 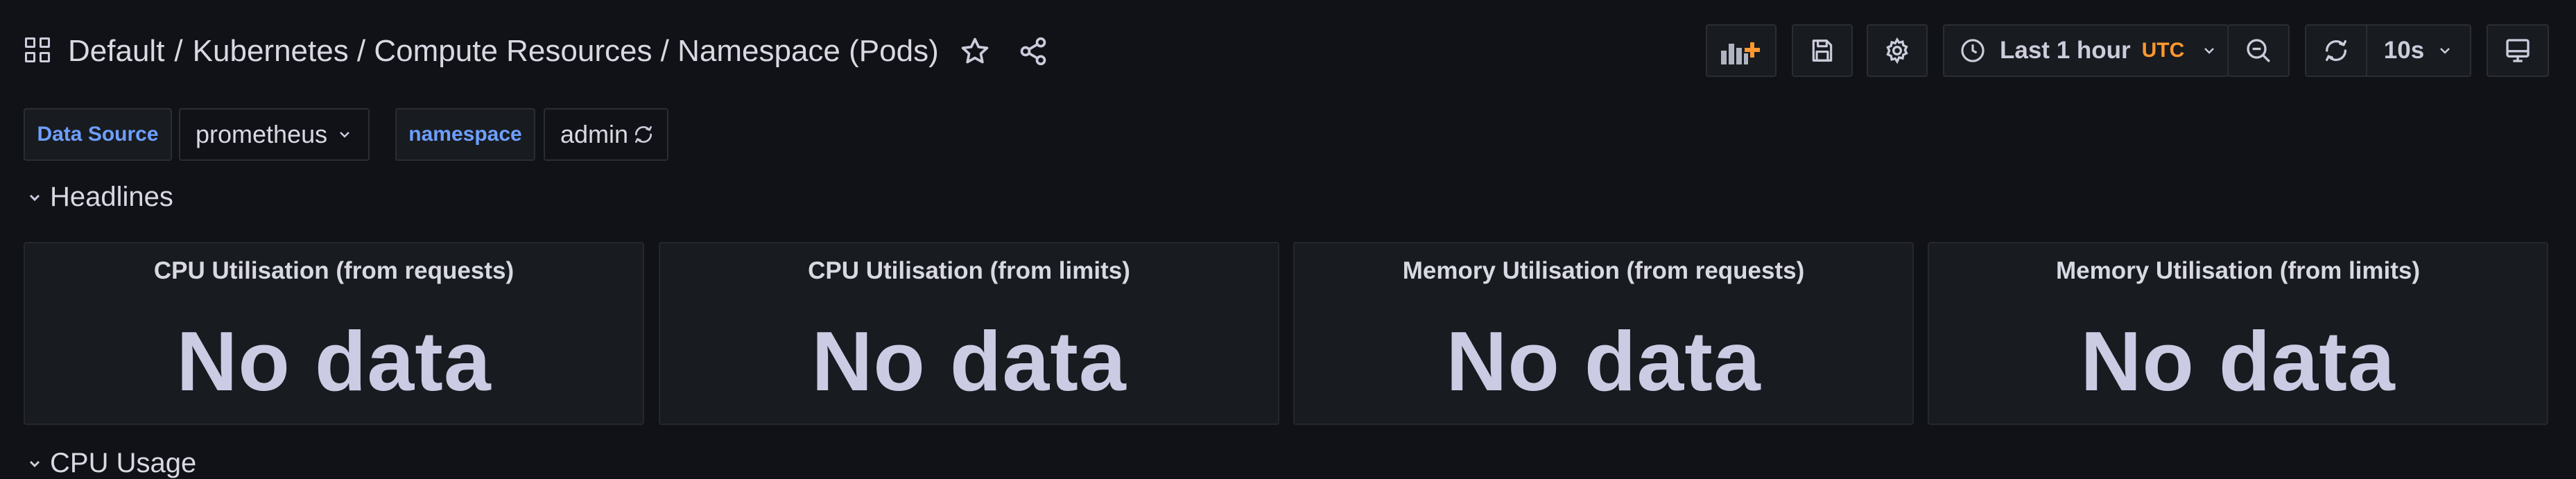 I want to click on refresh-interval-label: 10s, so click(x=2404, y=51).